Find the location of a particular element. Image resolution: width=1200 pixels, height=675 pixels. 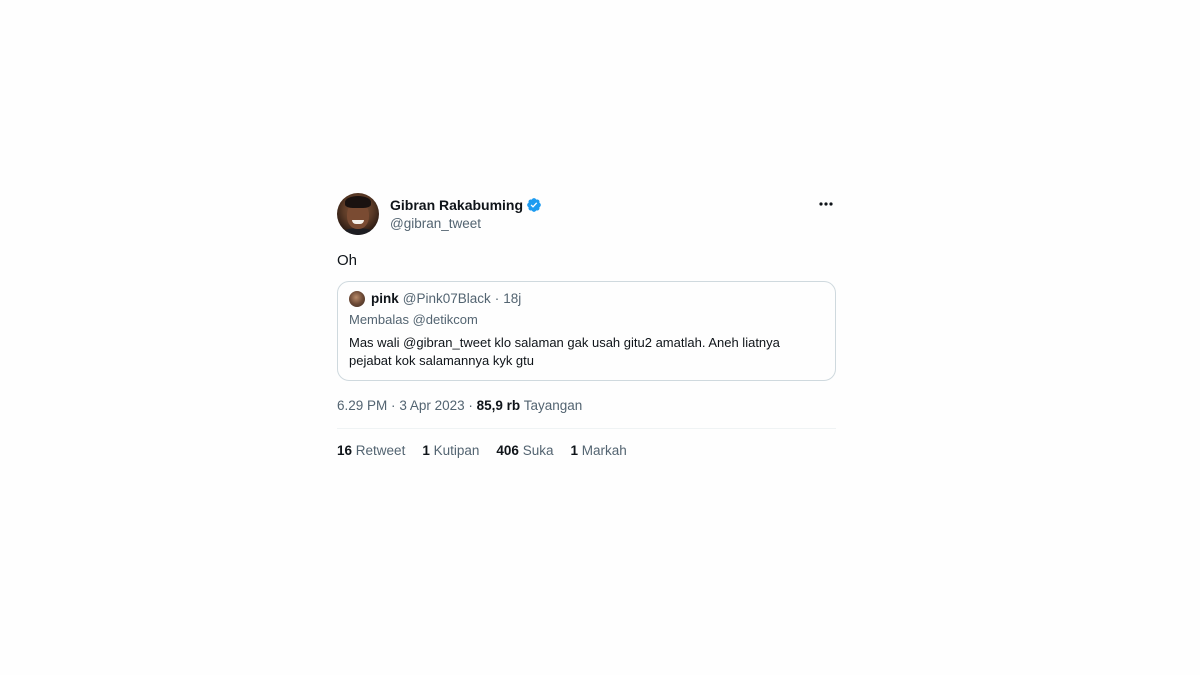

verified-badge-icon is located at coordinates (534, 205).